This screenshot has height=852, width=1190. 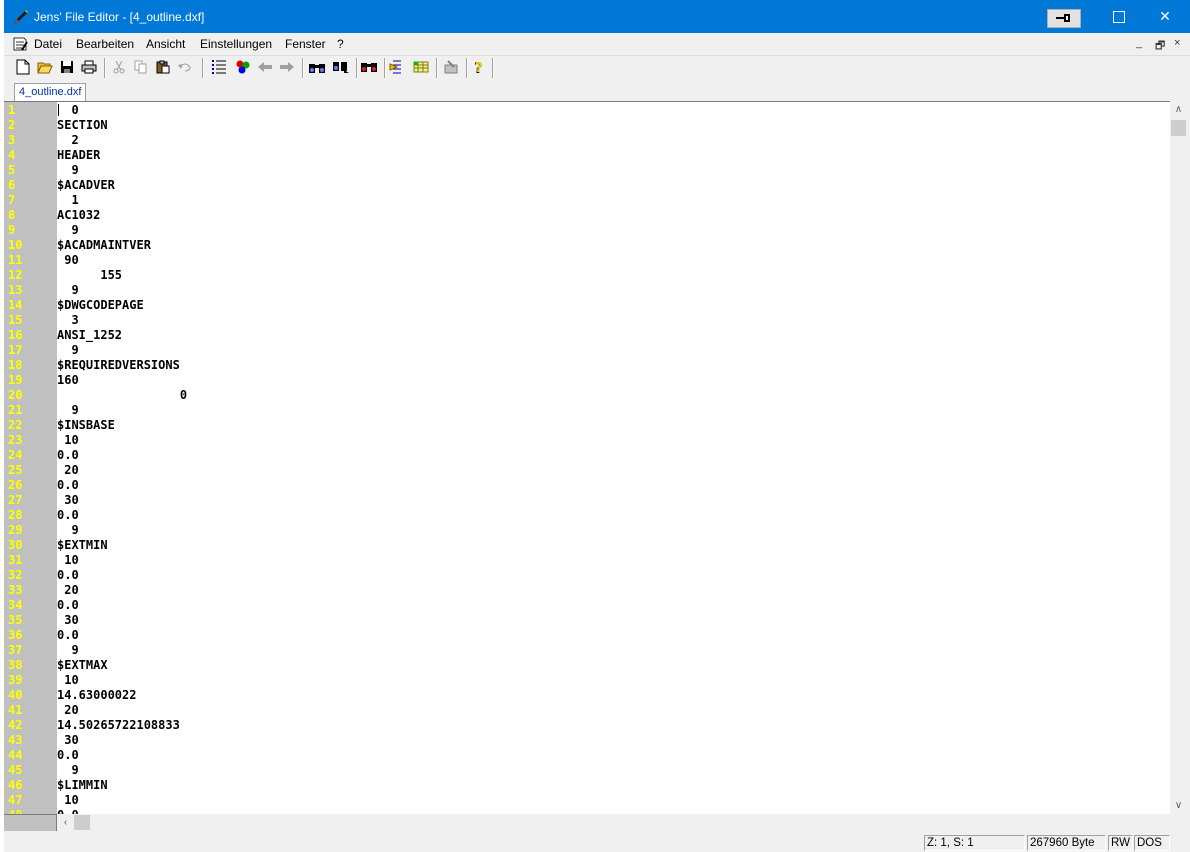 I want to click on code-line: 2, so click(x=607, y=140).